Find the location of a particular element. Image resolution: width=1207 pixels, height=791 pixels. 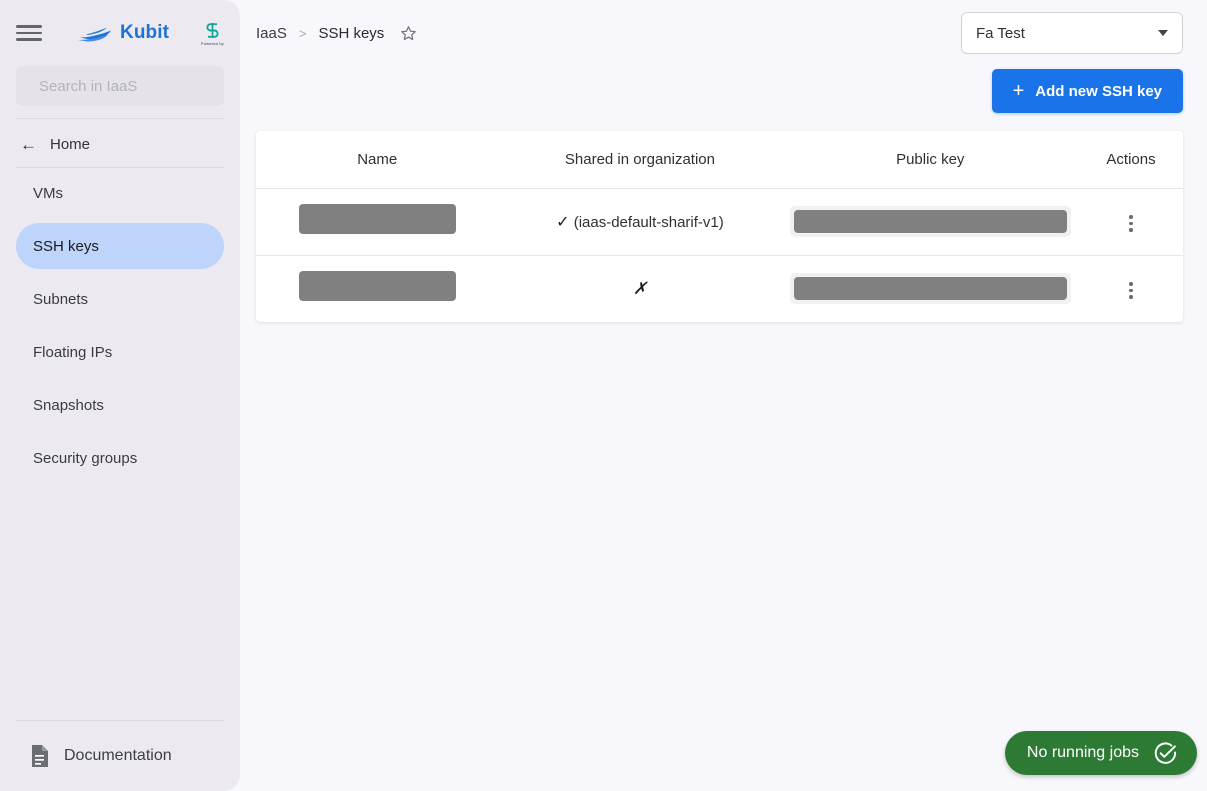

cross-icon: ✗ is located at coordinates (640, 288).